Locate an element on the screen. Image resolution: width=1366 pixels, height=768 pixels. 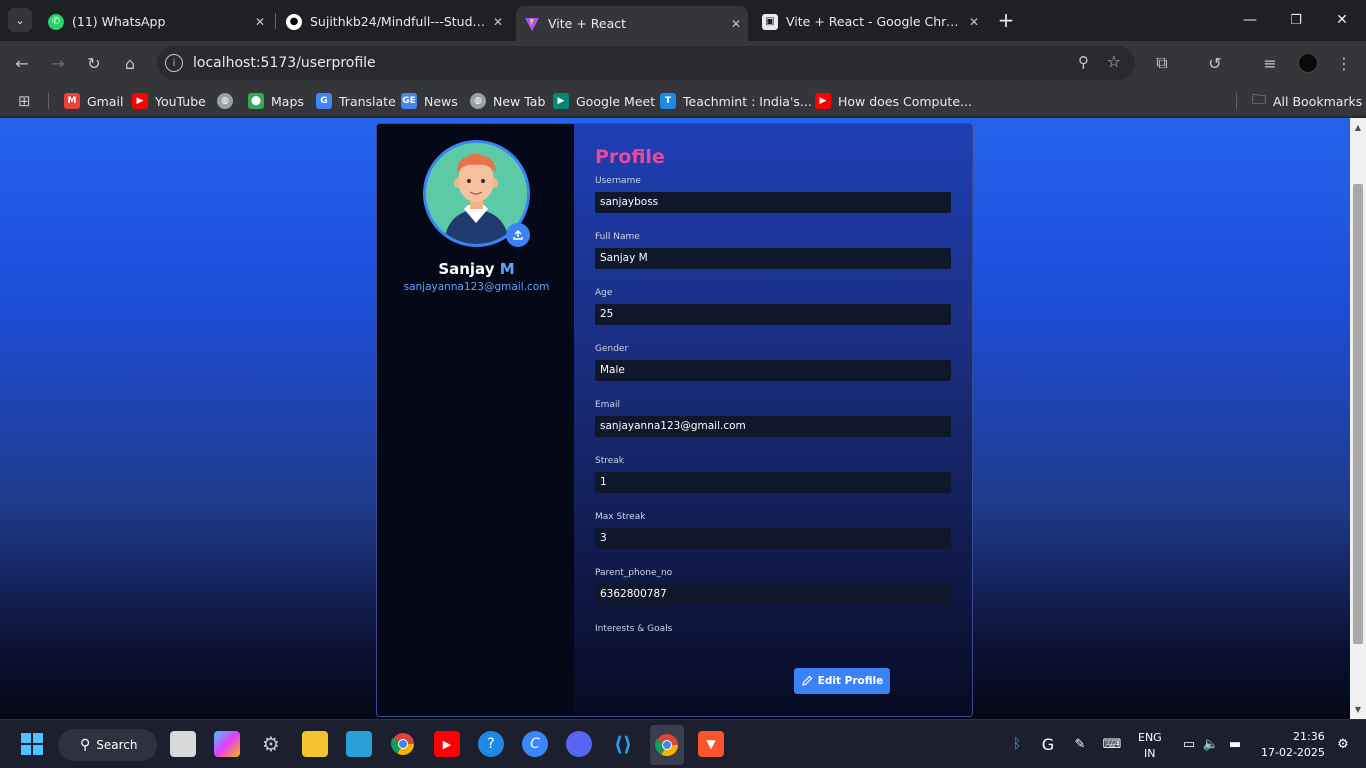
battery-icon: ▬ is located at coordinates (1235, 744).